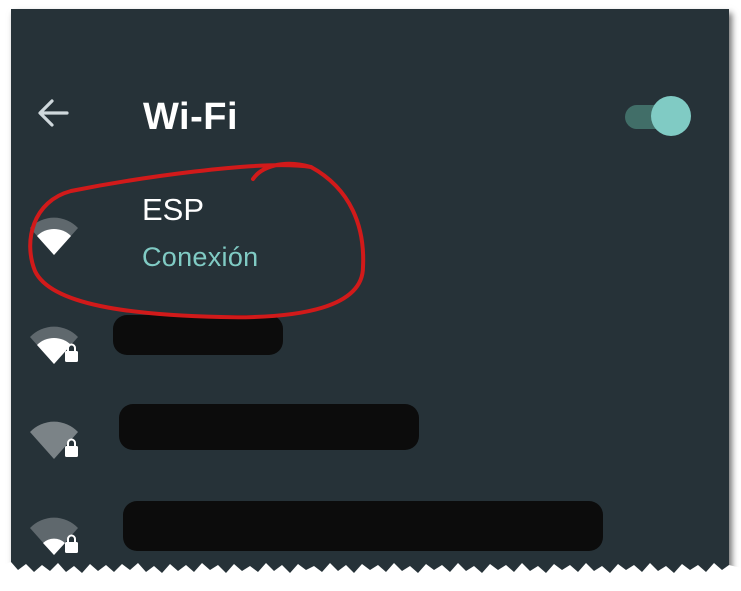  I want to click on network-name: ESP, so click(173, 209).